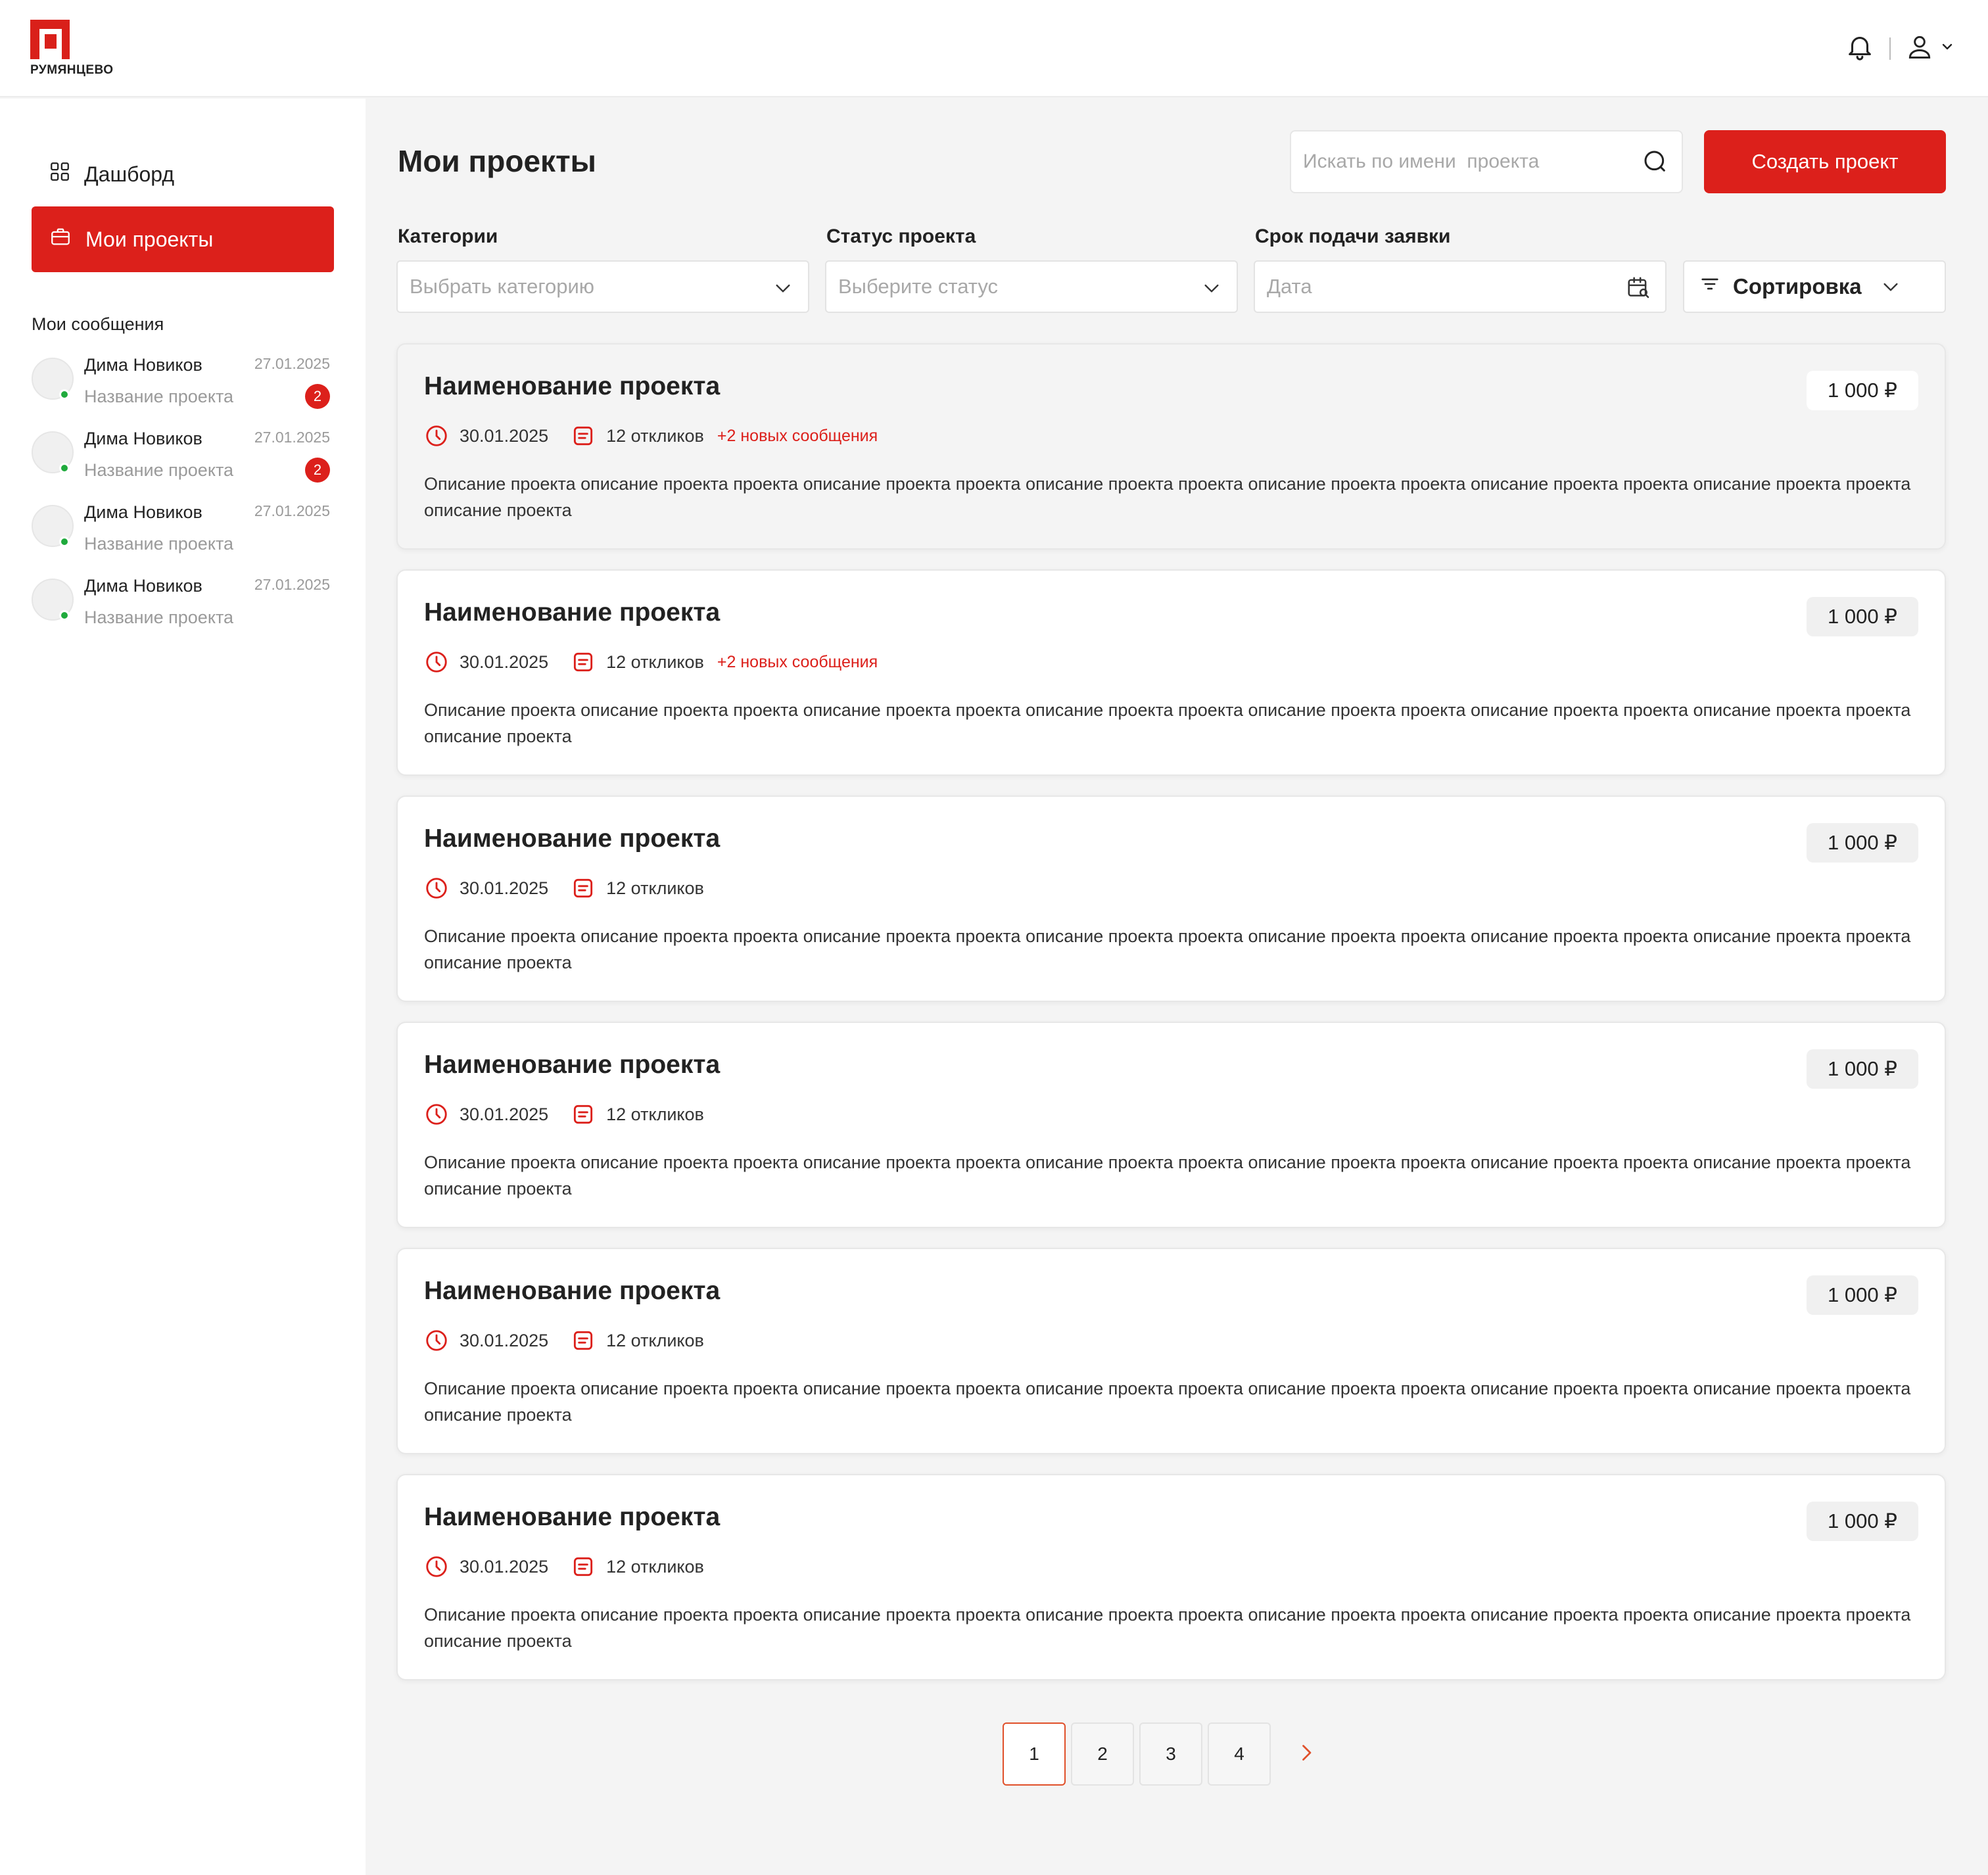  I want to click on header-actions, so click(1900, 48).